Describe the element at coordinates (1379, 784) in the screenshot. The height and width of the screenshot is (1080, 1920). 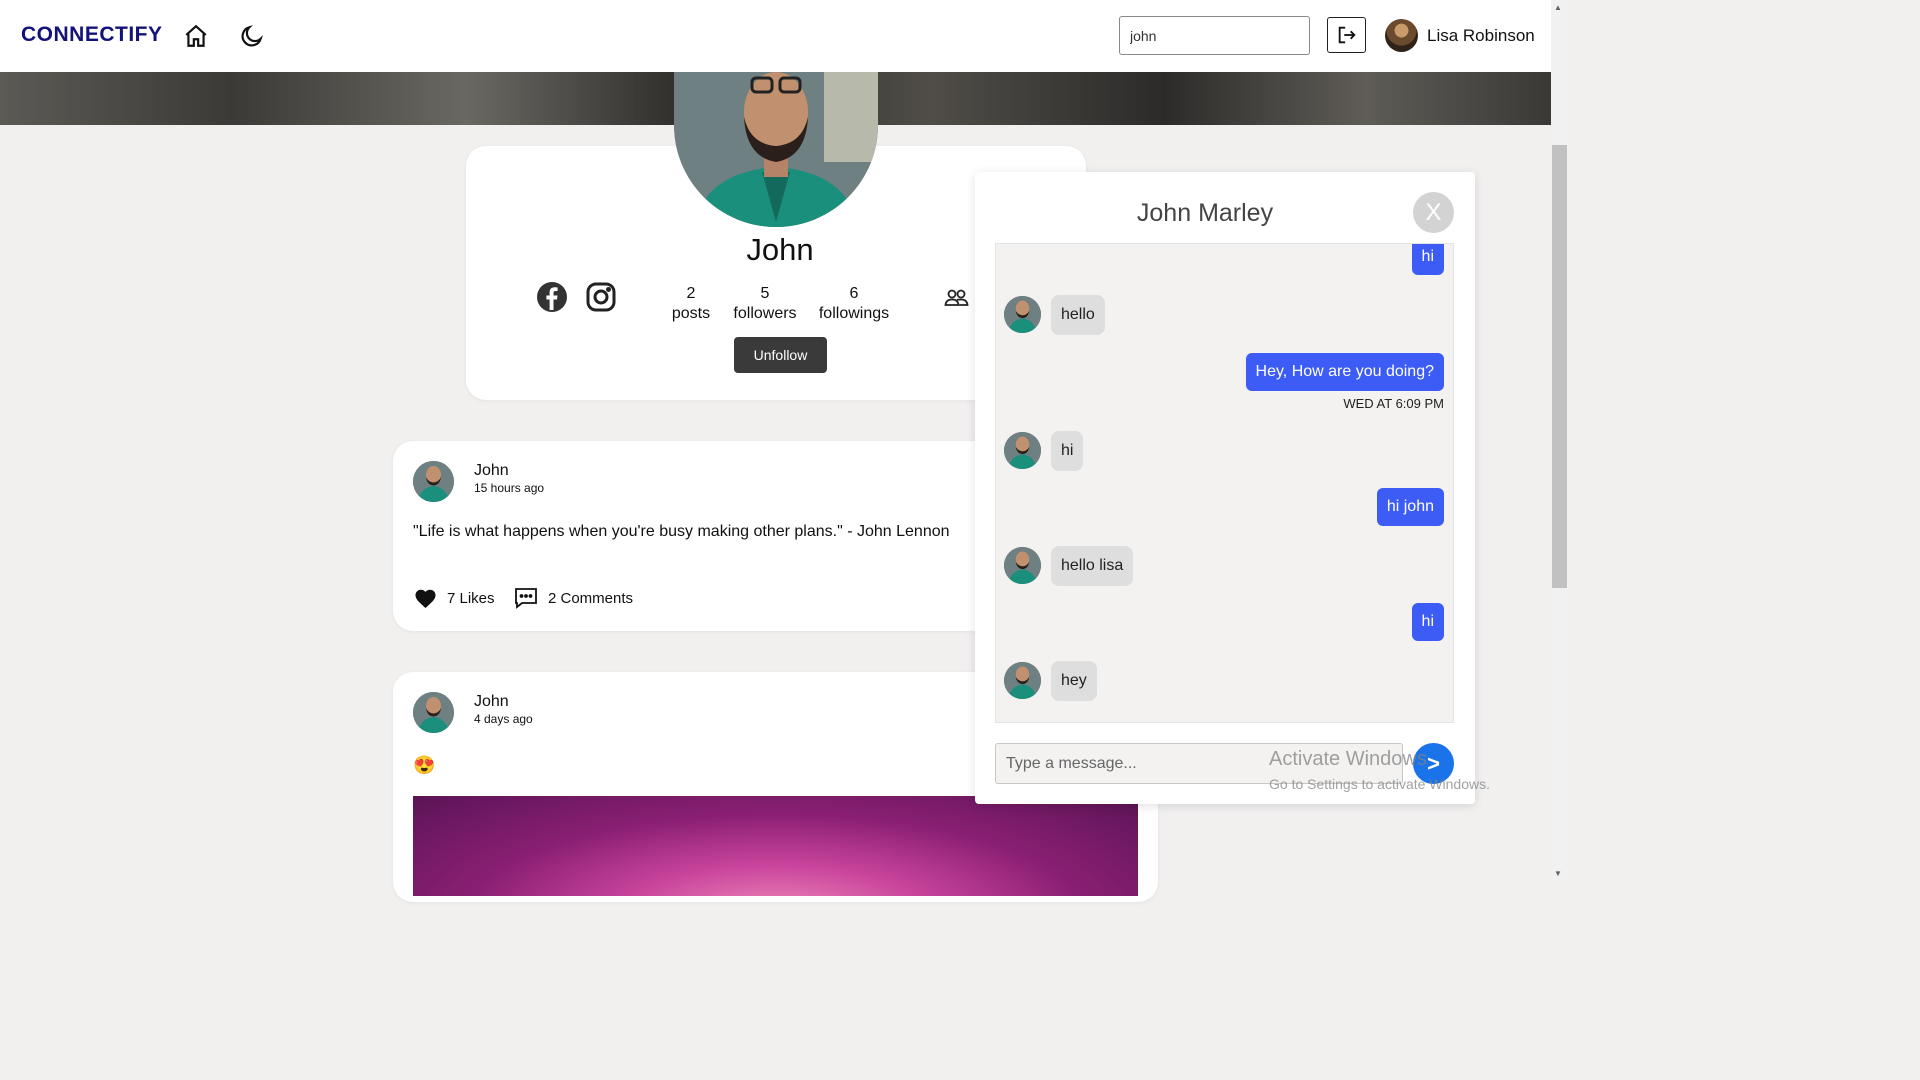
I see `watermark-subtitle: Go to Settings to activate Windows.` at that location.